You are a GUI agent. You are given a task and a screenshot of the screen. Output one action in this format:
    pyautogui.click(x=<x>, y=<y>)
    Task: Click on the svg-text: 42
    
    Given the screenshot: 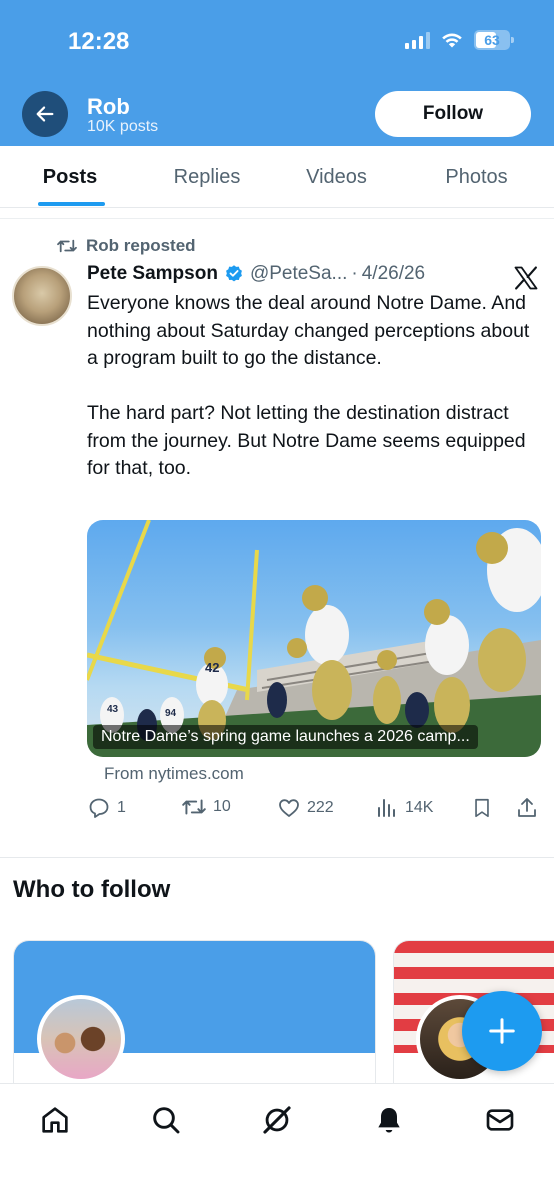 What is the action you would take?
    pyautogui.click(x=212, y=667)
    